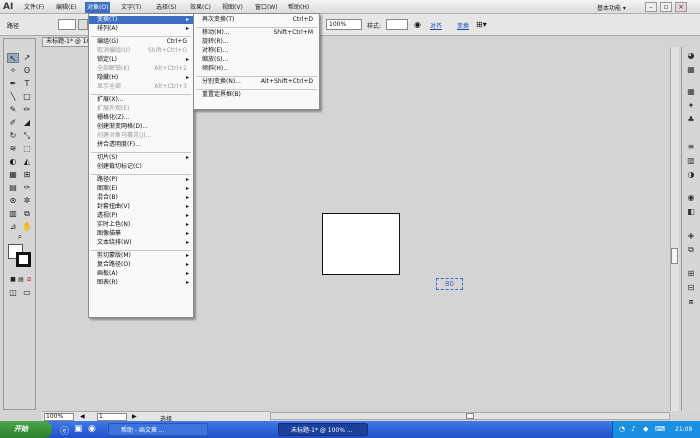 Image resolution: width=700 pixels, height=438 pixels. Describe the element at coordinates (13, 71) in the screenshot. I see `magic-wand-tool-icon: ✧` at that location.